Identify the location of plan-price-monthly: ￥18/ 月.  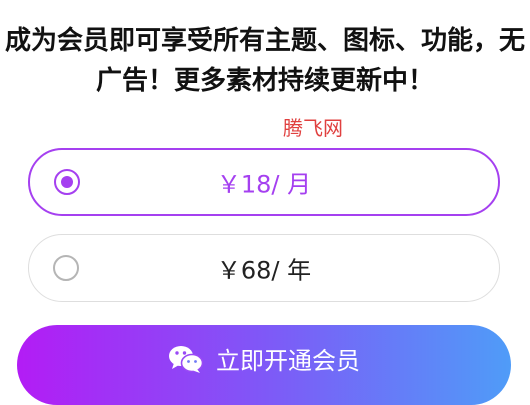
(264, 184).